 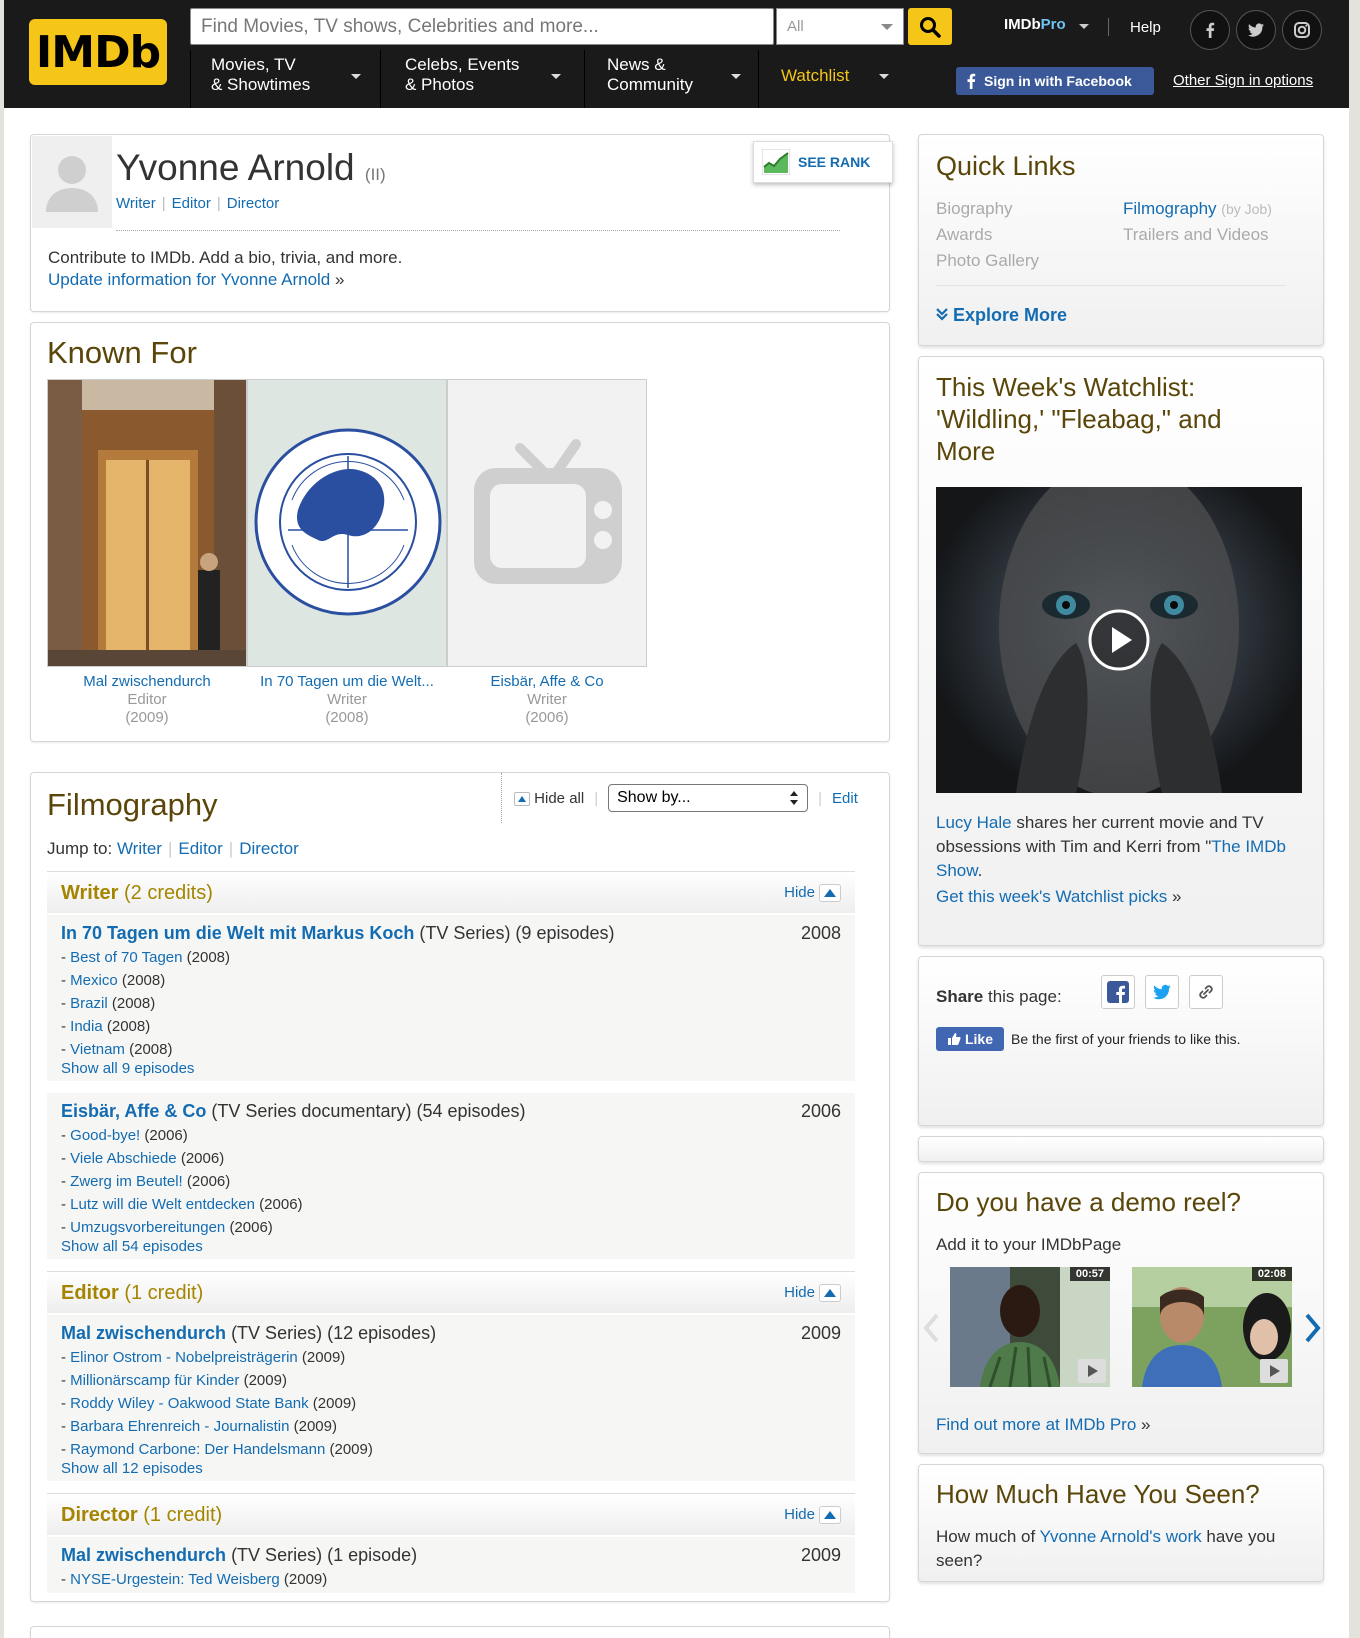 What do you see at coordinates (547, 699) in the screenshot?
I see `known-for-role: Writer` at bounding box center [547, 699].